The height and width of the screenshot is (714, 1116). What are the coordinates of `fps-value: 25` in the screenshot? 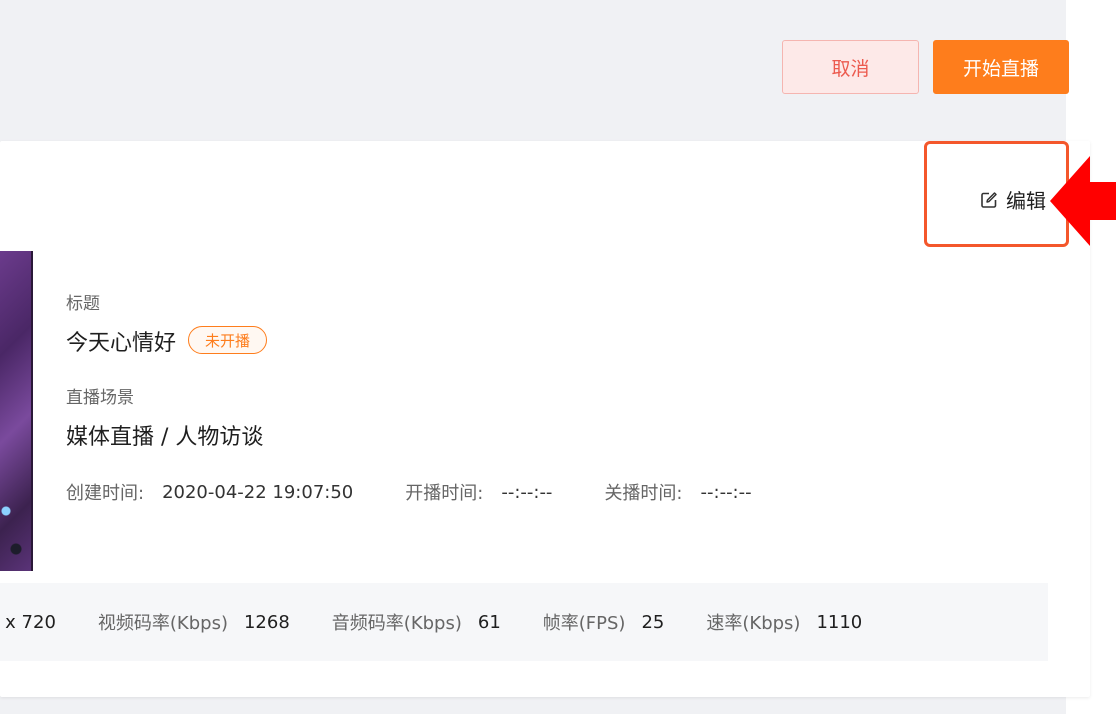 It's located at (653, 622).